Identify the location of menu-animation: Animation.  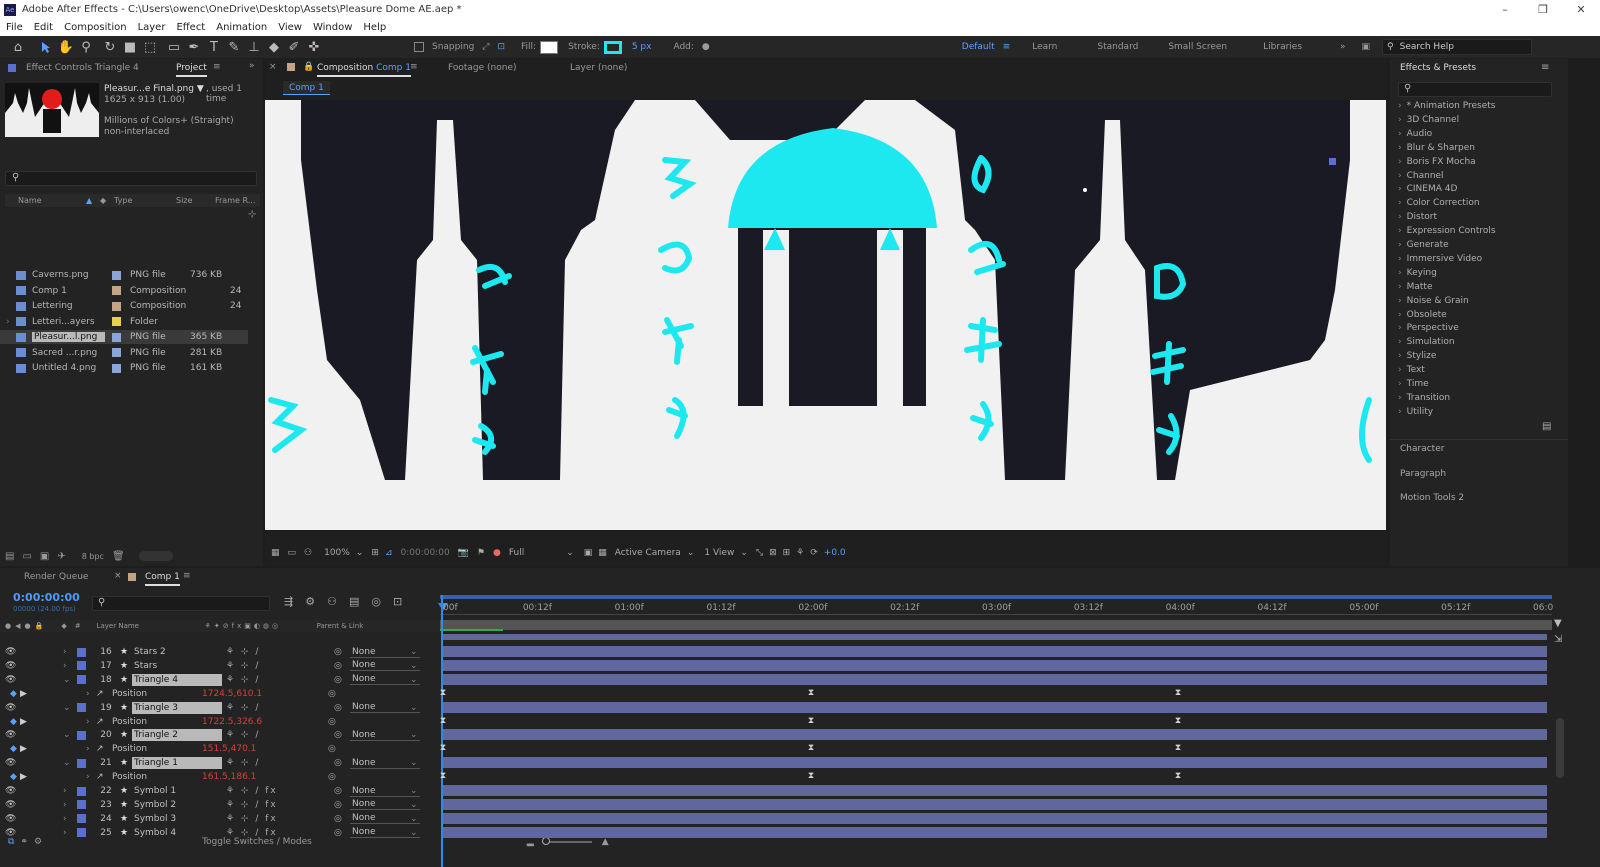
(241, 27).